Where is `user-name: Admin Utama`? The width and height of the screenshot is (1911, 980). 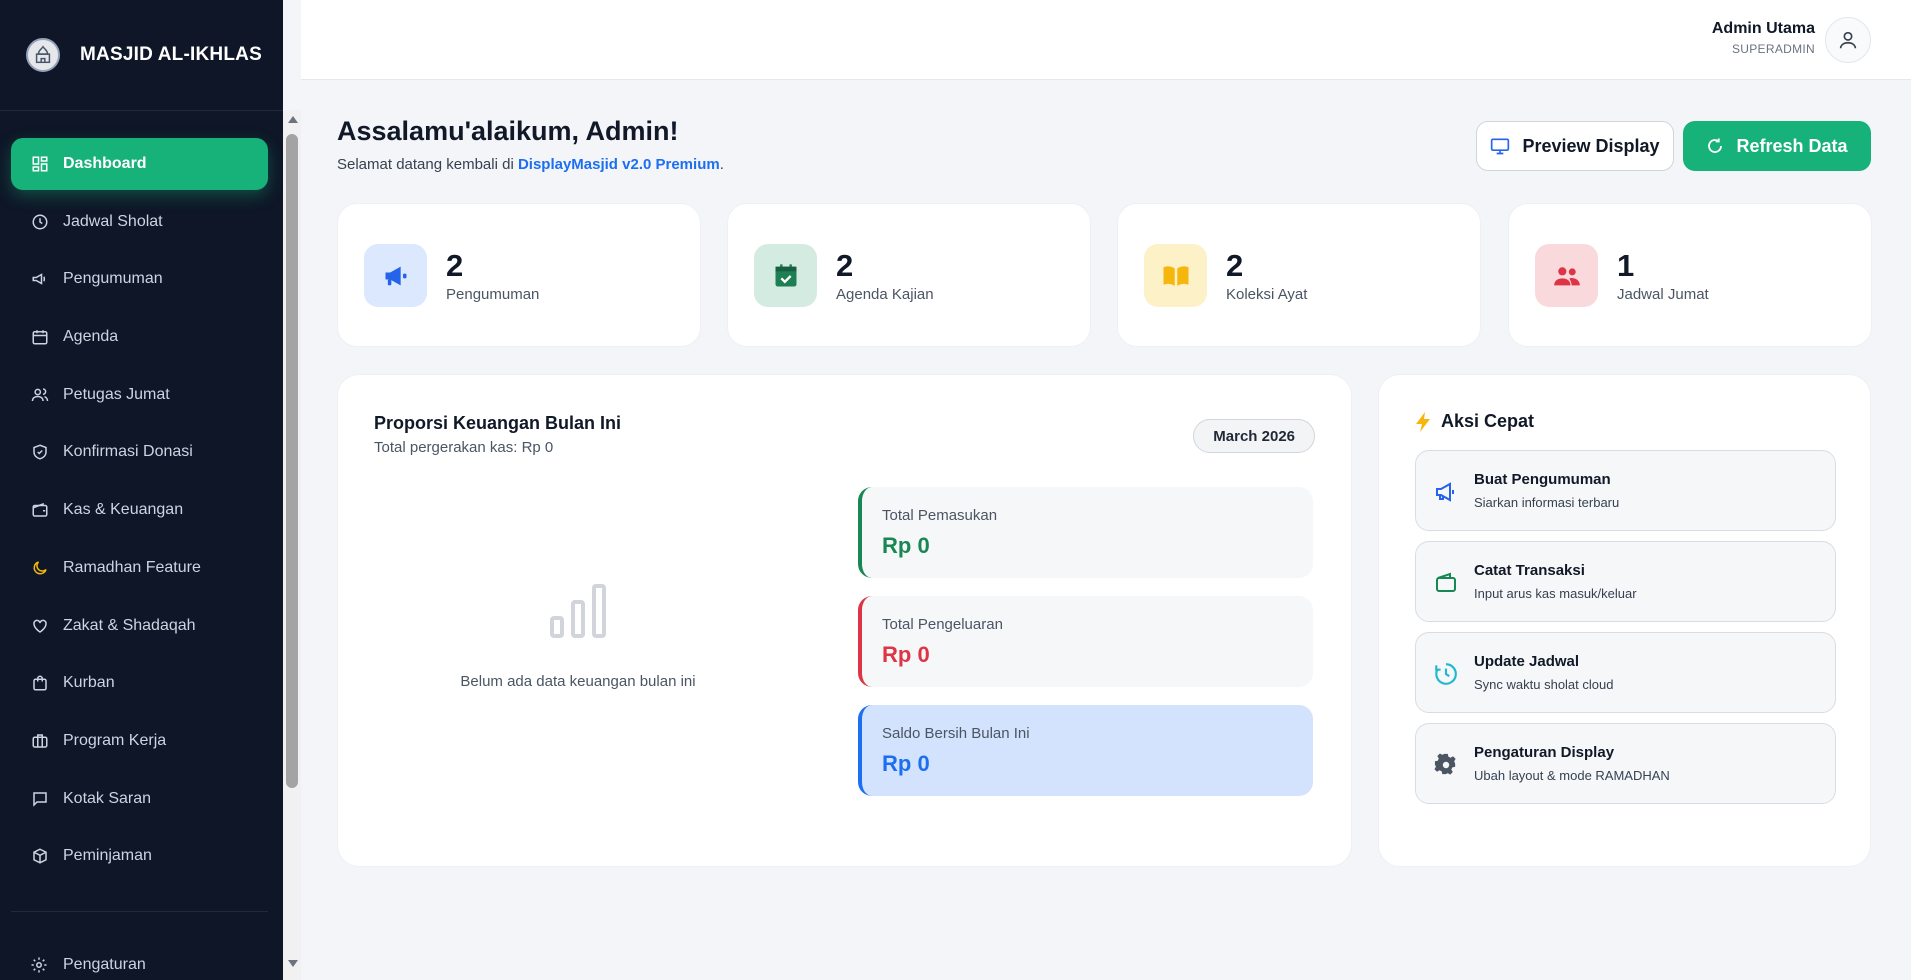
user-name: Admin Utama is located at coordinates (1763, 28).